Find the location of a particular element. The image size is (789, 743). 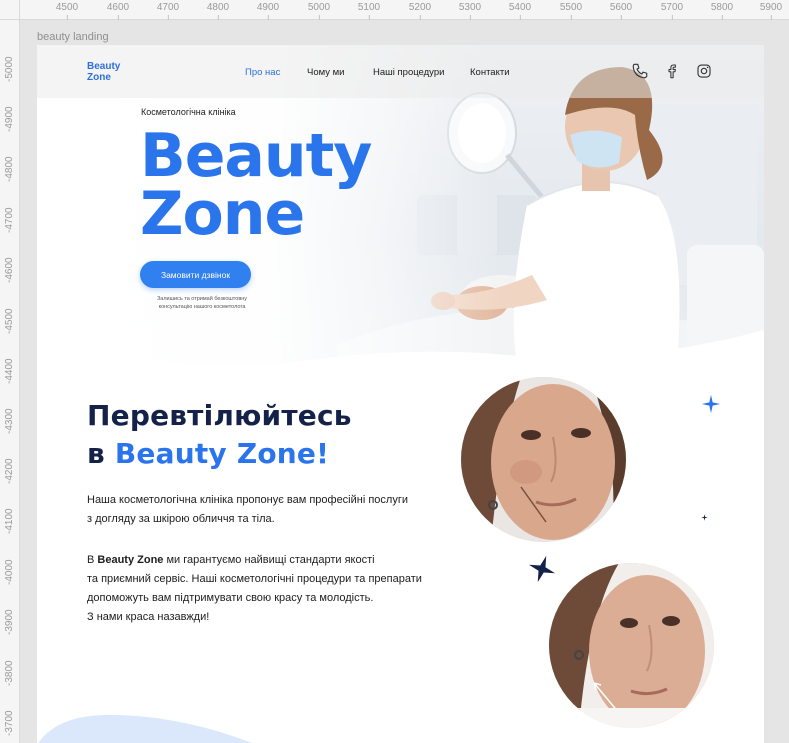

after-photo is located at coordinates (631, 645).